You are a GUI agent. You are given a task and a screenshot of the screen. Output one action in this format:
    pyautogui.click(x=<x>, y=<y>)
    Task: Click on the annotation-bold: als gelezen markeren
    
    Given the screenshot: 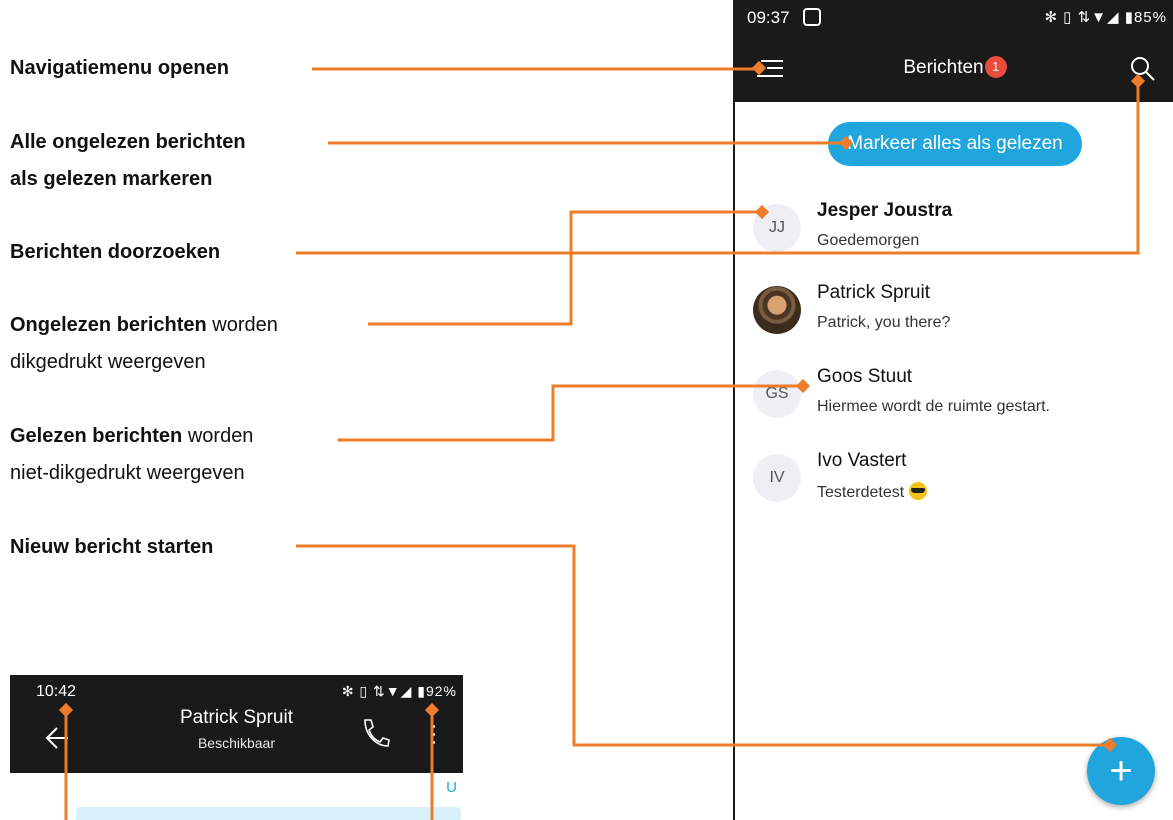 What is the action you would take?
    pyautogui.click(x=111, y=179)
    